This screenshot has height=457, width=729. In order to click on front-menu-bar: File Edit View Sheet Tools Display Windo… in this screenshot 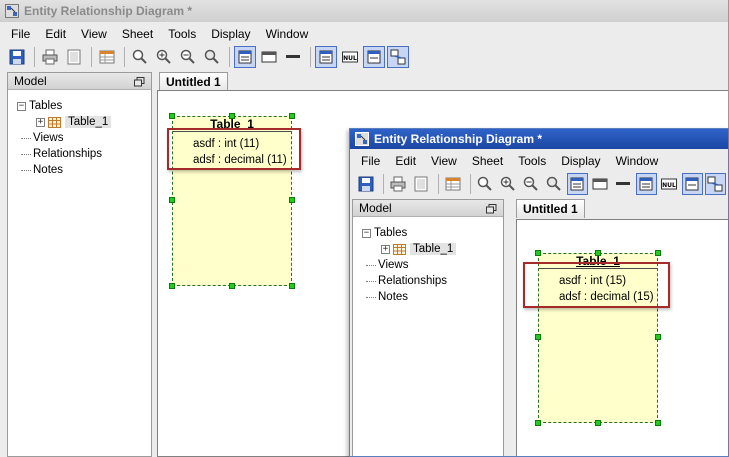, I will do `click(539, 161)`.